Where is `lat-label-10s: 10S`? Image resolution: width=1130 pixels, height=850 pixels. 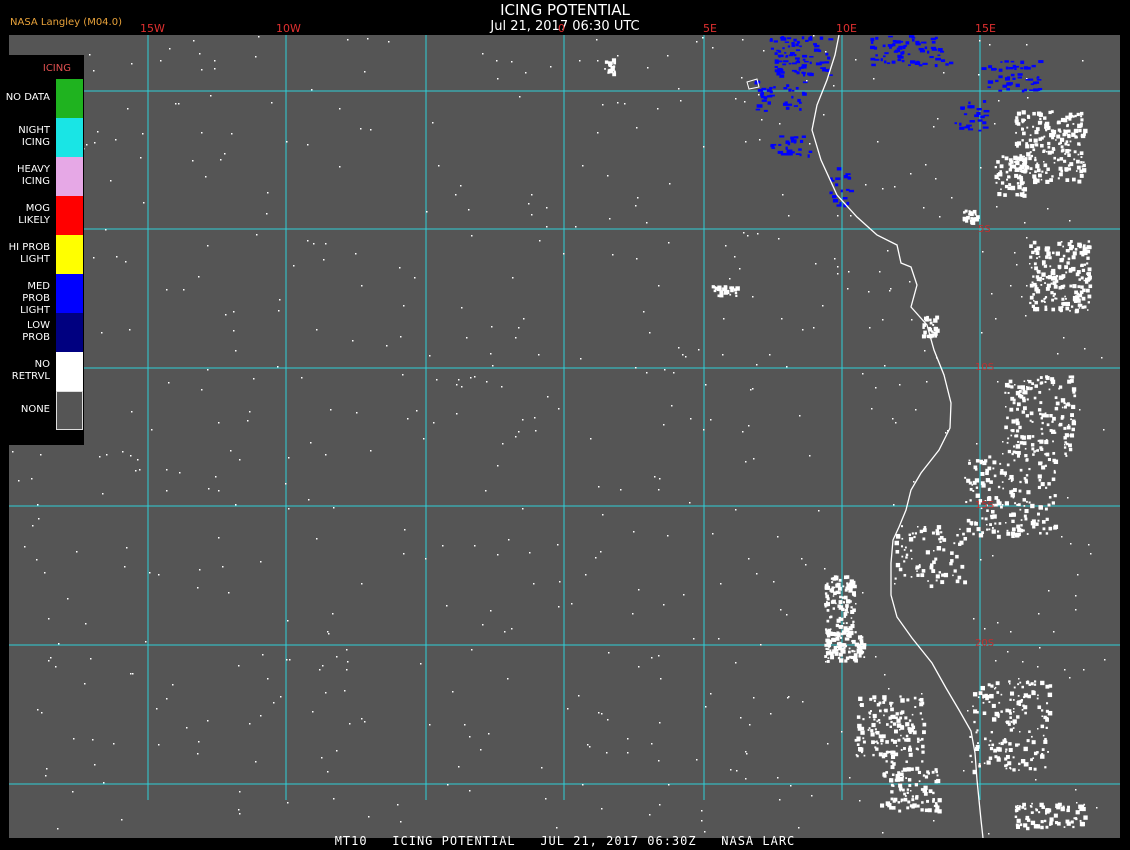
lat-label-10s: 10S is located at coordinates (985, 367).